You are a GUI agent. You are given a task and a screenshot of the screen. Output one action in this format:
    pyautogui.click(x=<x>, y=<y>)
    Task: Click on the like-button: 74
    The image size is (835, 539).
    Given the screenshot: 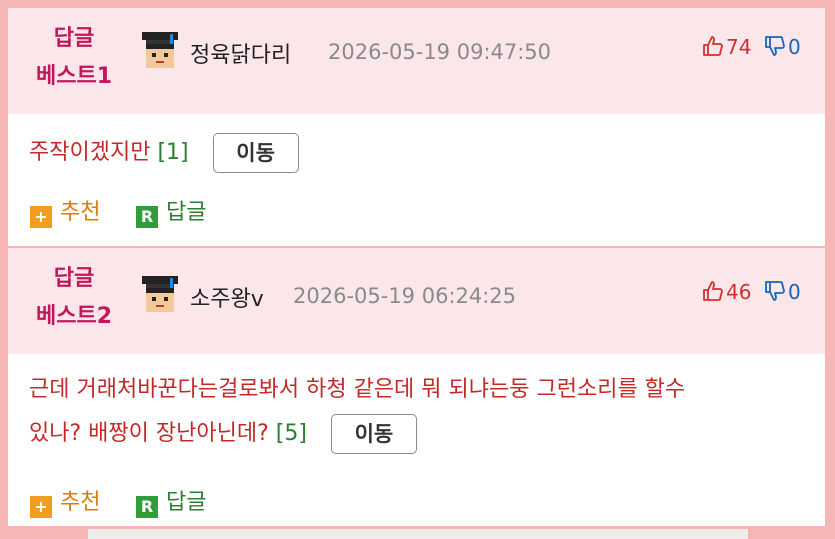 What is the action you would take?
    pyautogui.click(x=726, y=47)
    